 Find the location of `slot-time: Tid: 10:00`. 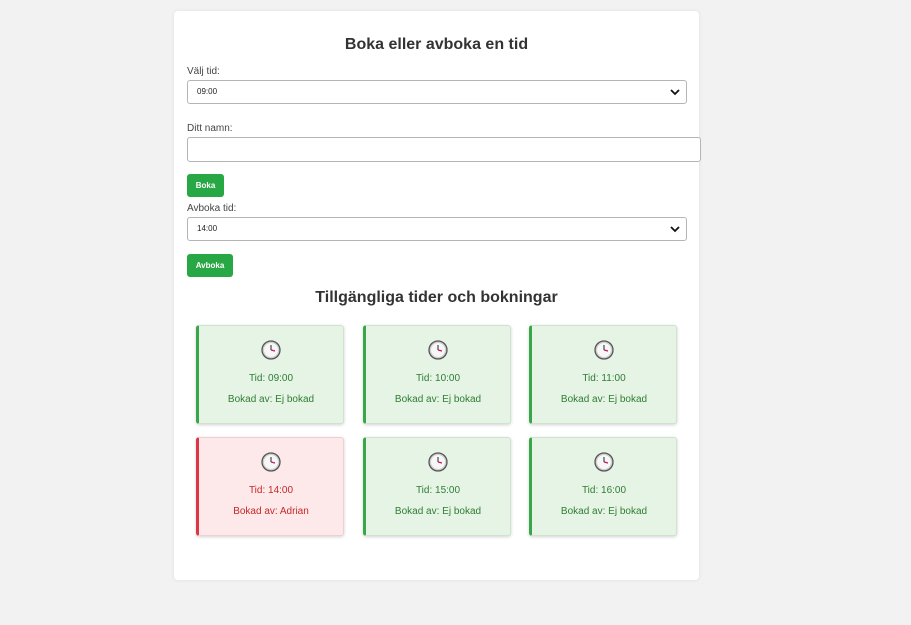

slot-time: Tid: 10:00 is located at coordinates (438, 378).